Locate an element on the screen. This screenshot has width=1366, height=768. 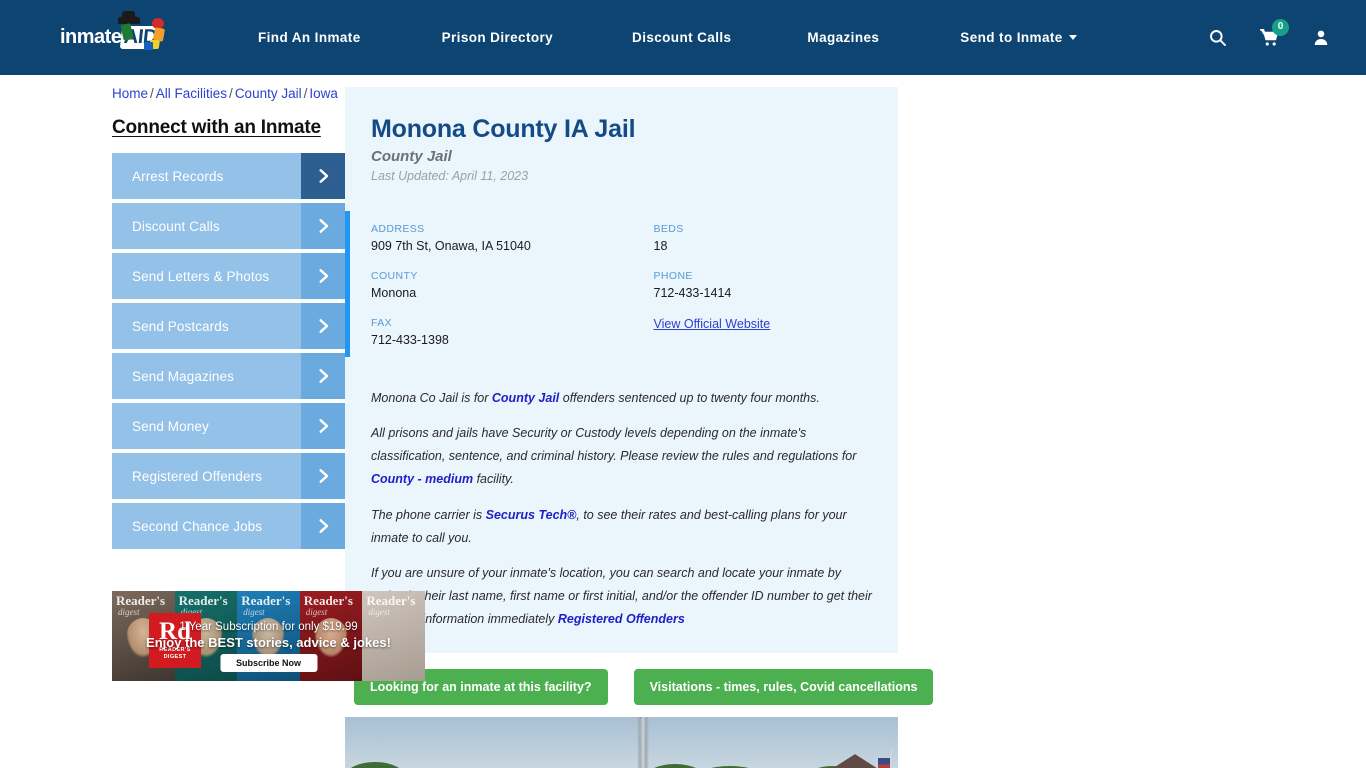
sidebar-item-send-letters-photos: Send Letters & Photos is located at coordinates (228, 276).